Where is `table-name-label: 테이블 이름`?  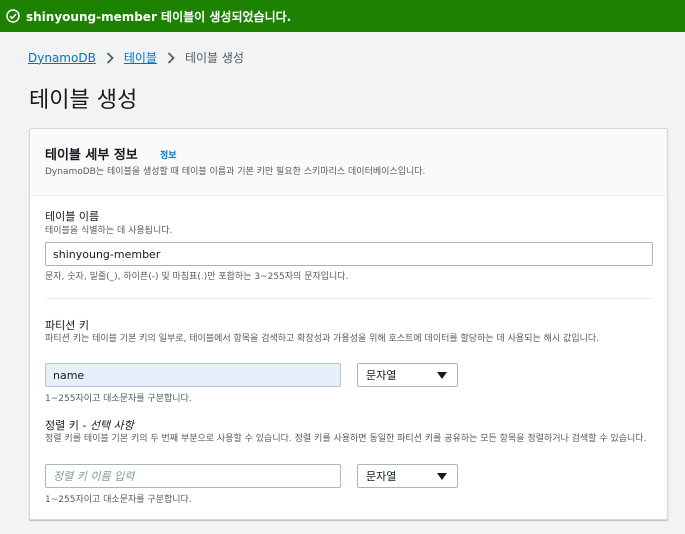
table-name-label: 테이블 이름 is located at coordinates (72, 216).